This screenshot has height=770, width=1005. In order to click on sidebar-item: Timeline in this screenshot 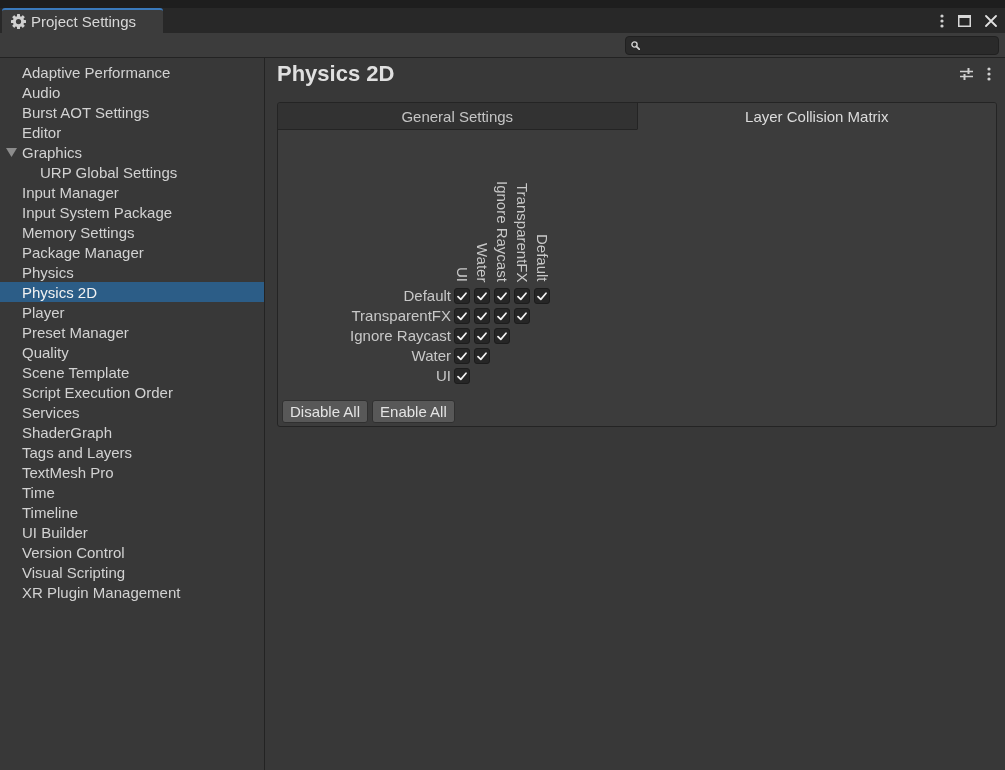, I will do `click(132, 512)`.